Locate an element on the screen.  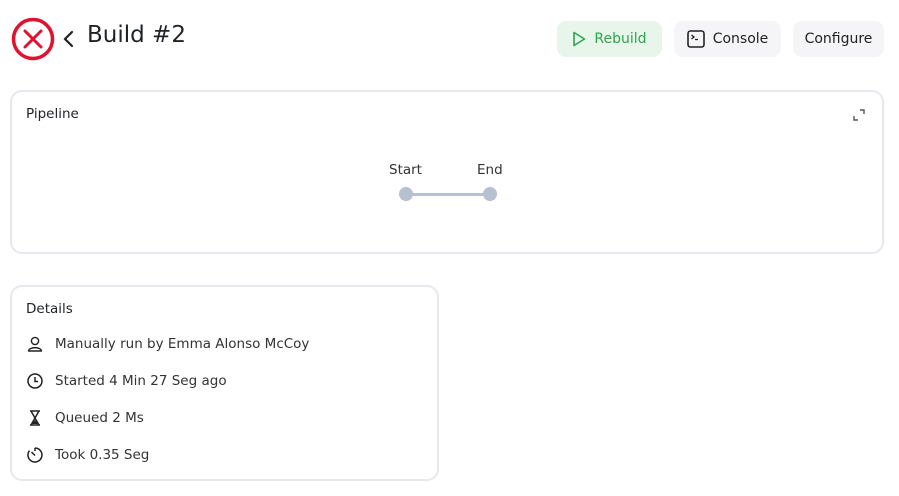
terminal-icon is located at coordinates (695, 39).